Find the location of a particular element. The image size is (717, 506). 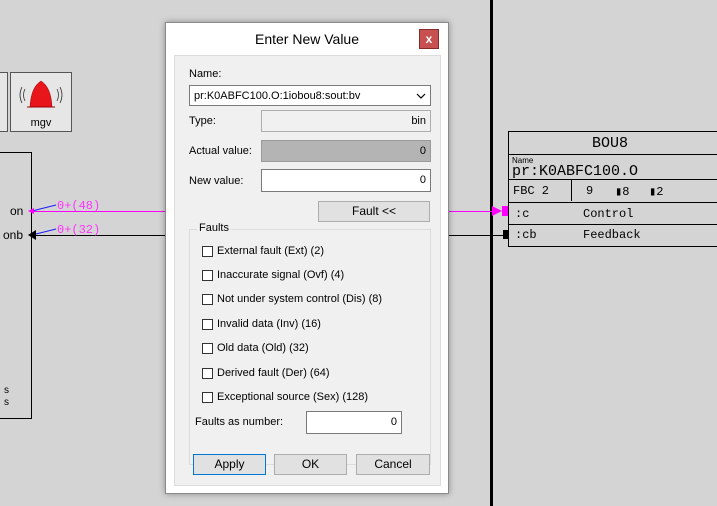

signal-onb-value: 0+(32) is located at coordinates (79, 230).